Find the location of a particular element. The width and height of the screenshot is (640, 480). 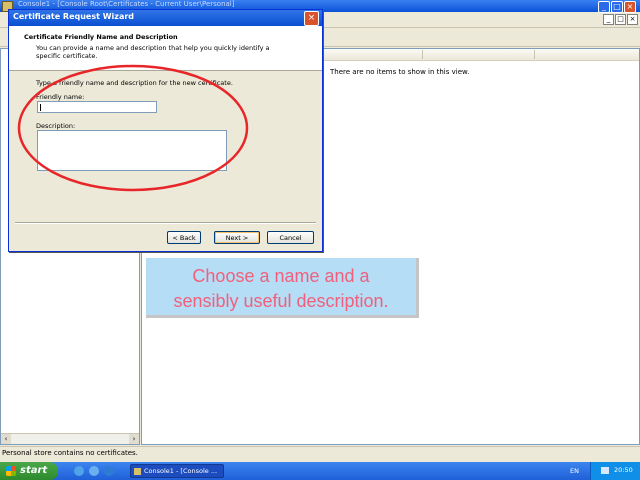

inner-minimize-icon: _ is located at coordinates (608, 19).